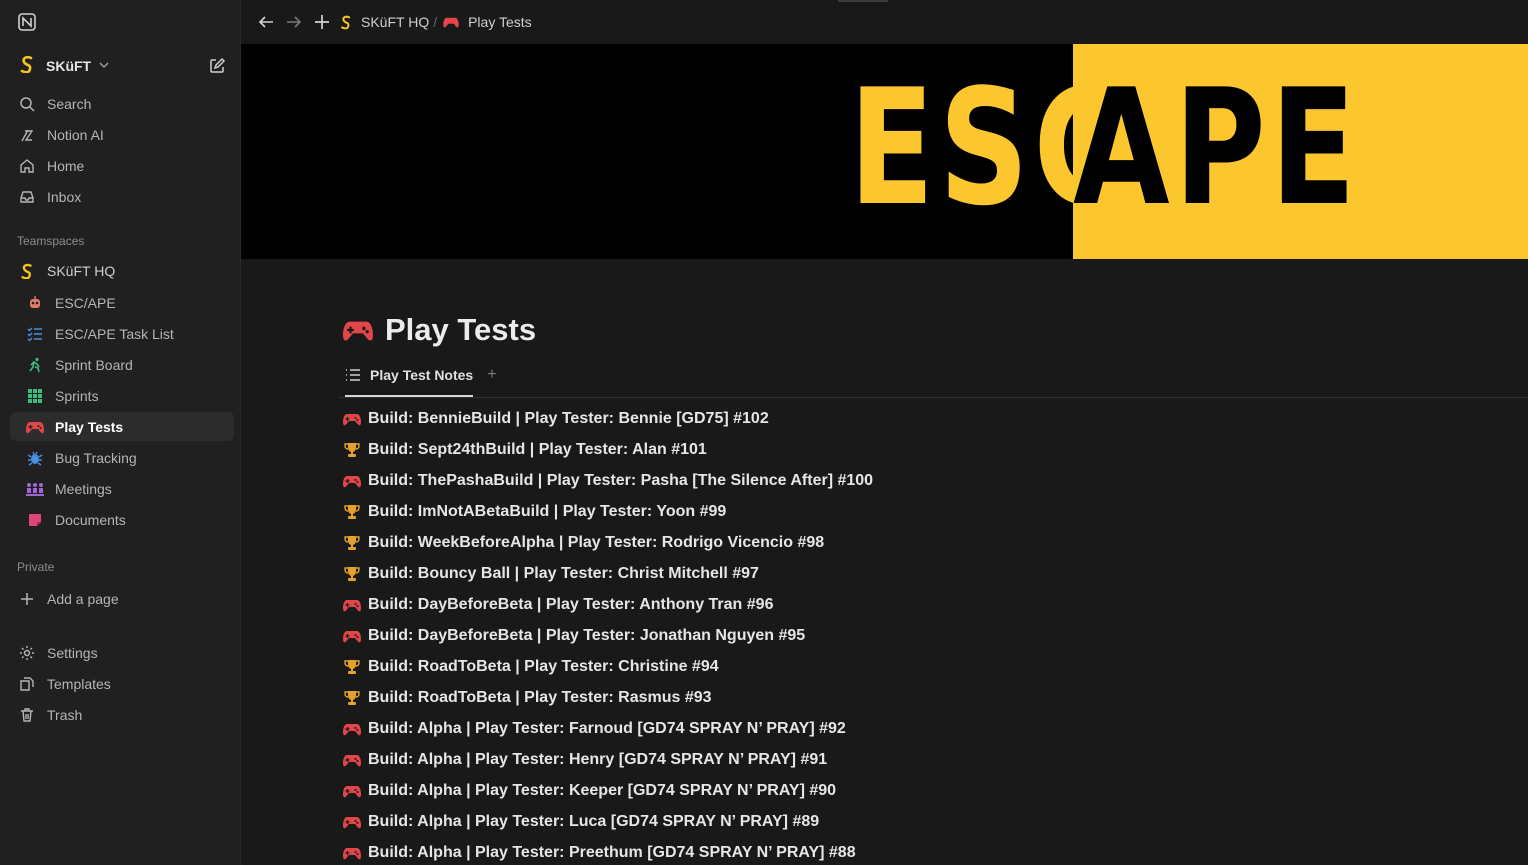 The width and height of the screenshot is (1528, 865). I want to click on sidebar-item-sprints: Sprints, so click(122, 395).